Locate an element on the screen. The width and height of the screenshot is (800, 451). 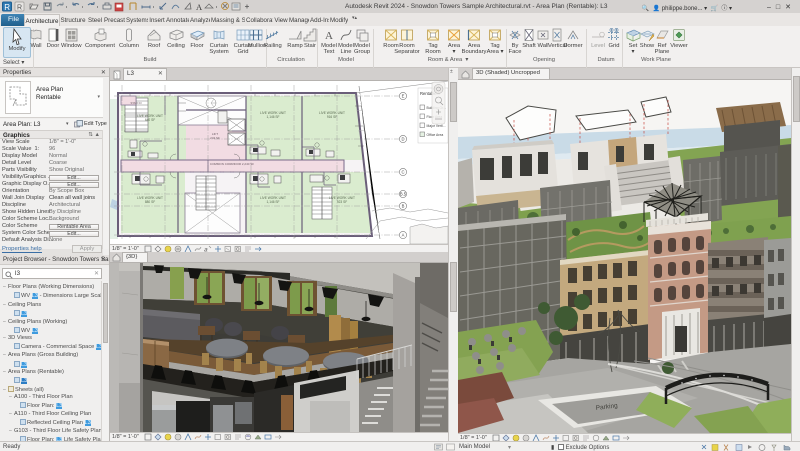
svg-text: COMMON CORRIDOR 2,240 SF is located at coordinates (232, 164).